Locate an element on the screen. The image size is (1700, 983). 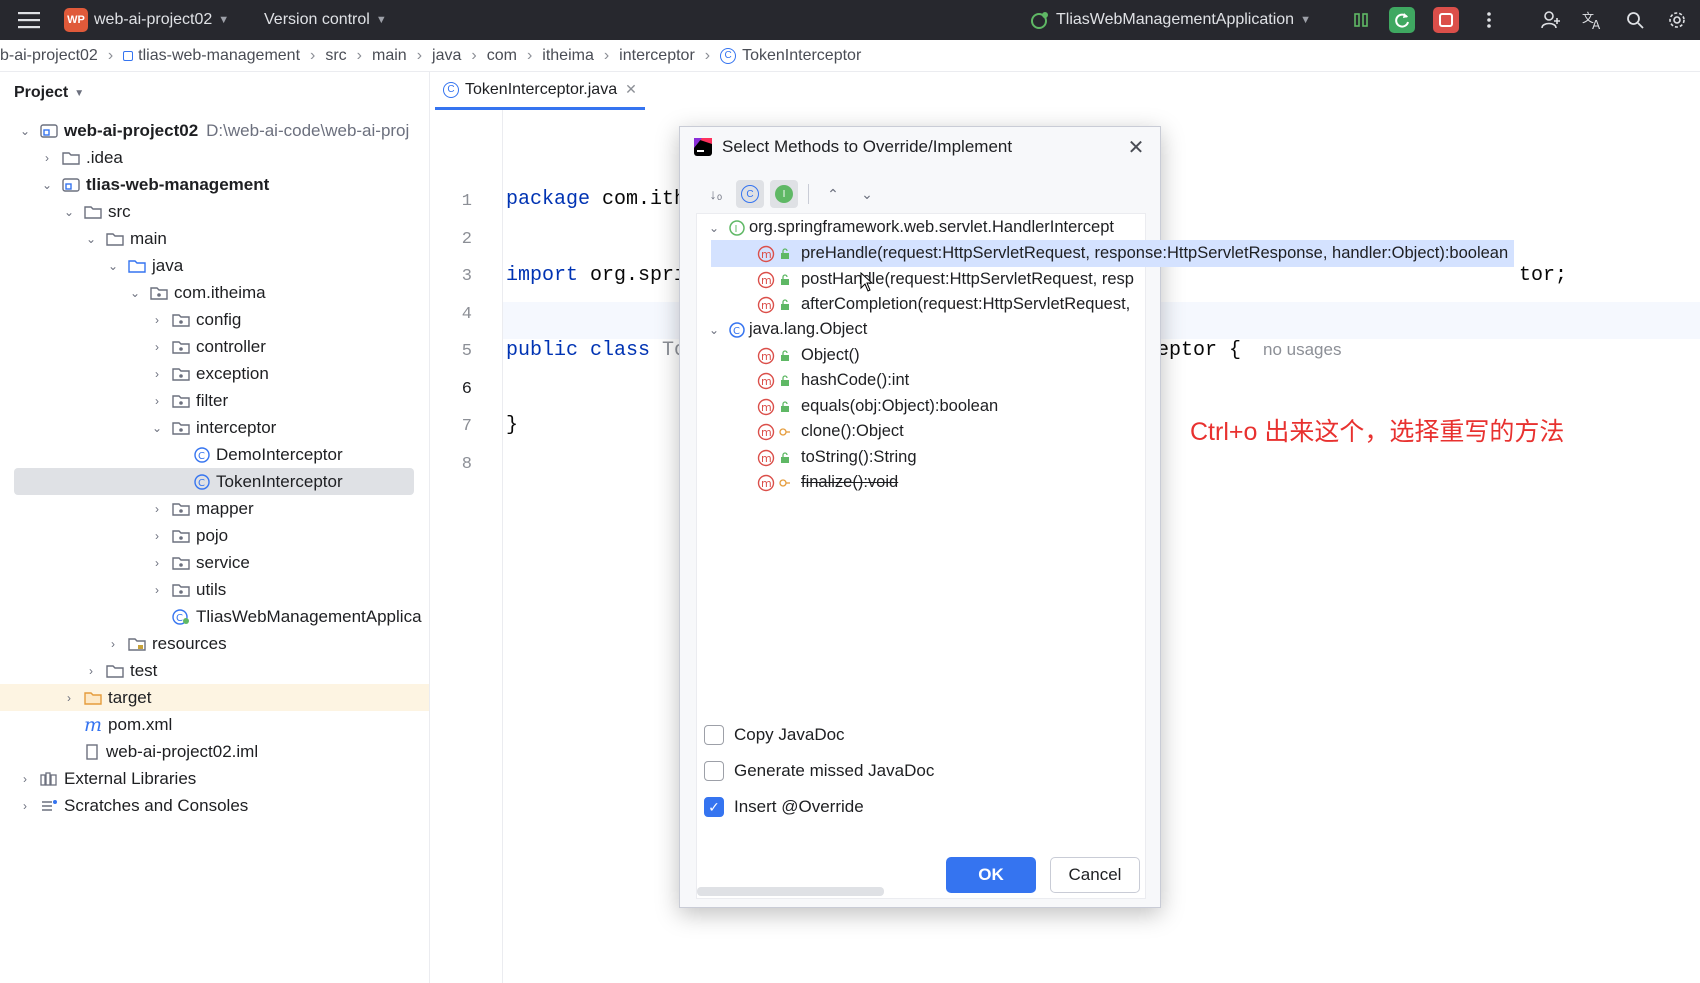
generate-missed-javadoc-option: Generate missed JavaDoc is located at coordinates (819, 771).